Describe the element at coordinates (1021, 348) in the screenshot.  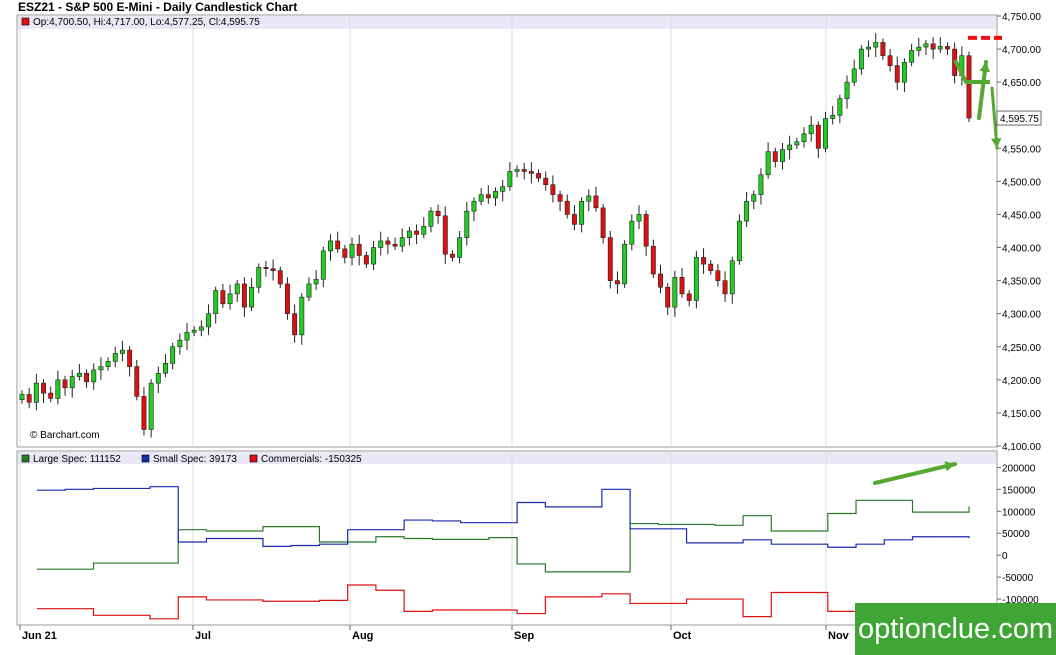
I see `price-tick-label: 4,250.00` at that location.